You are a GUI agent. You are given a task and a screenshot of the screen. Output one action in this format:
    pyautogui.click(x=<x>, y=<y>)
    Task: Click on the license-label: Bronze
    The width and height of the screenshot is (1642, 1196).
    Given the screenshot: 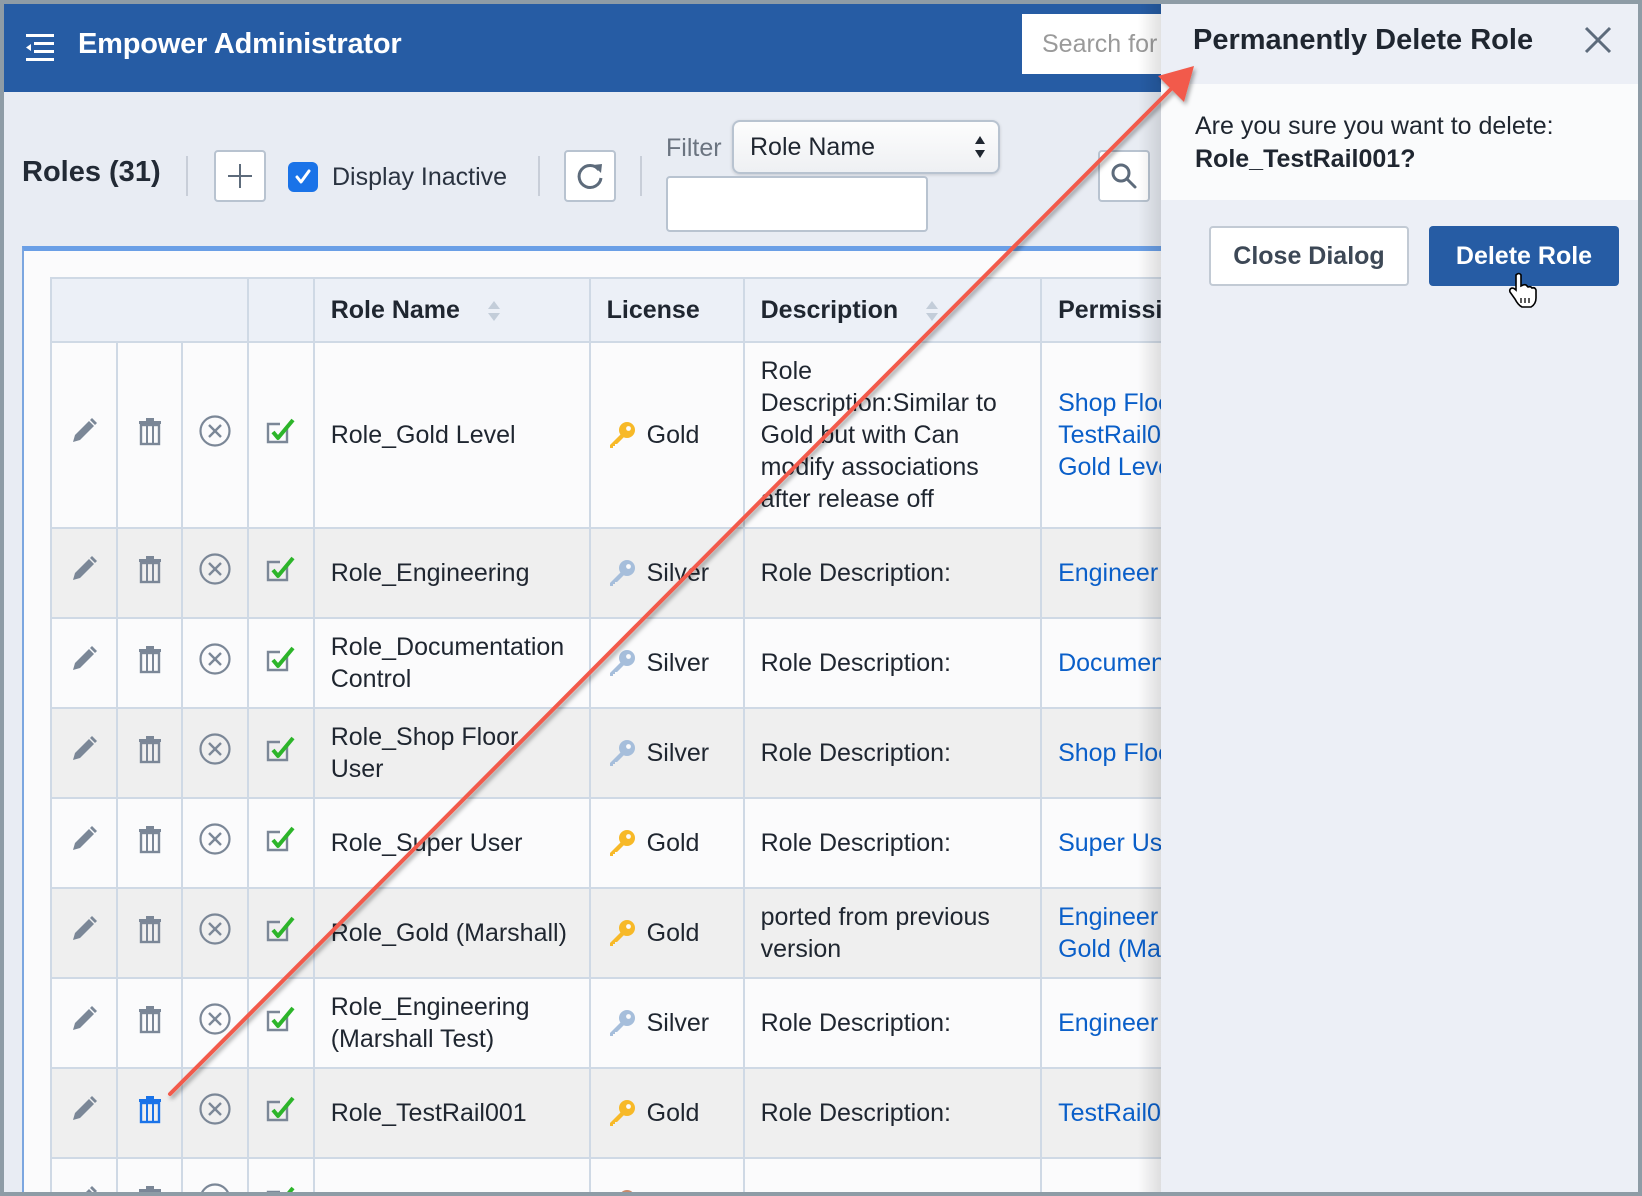 What is the action you would take?
    pyautogui.click(x=686, y=1189)
    